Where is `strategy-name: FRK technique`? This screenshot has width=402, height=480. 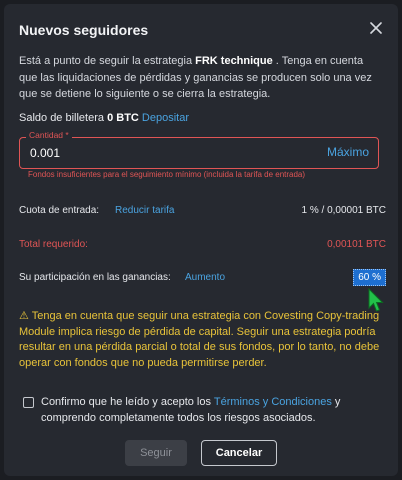
strategy-name: FRK technique is located at coordinates (234, 61).